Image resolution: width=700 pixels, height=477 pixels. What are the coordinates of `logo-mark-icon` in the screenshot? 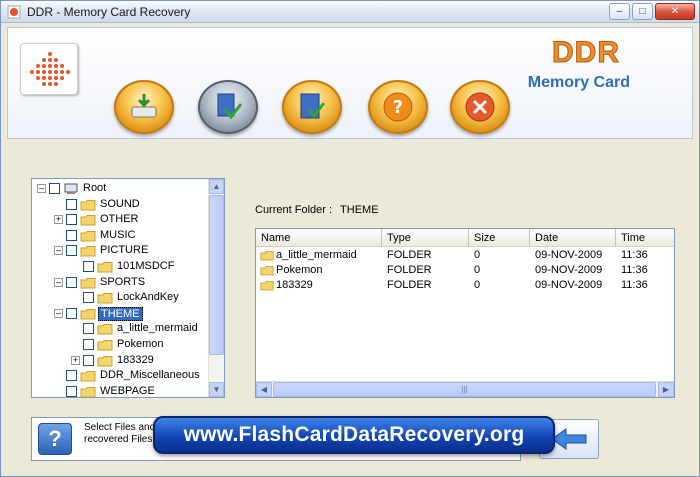 It's located at (50, 69).